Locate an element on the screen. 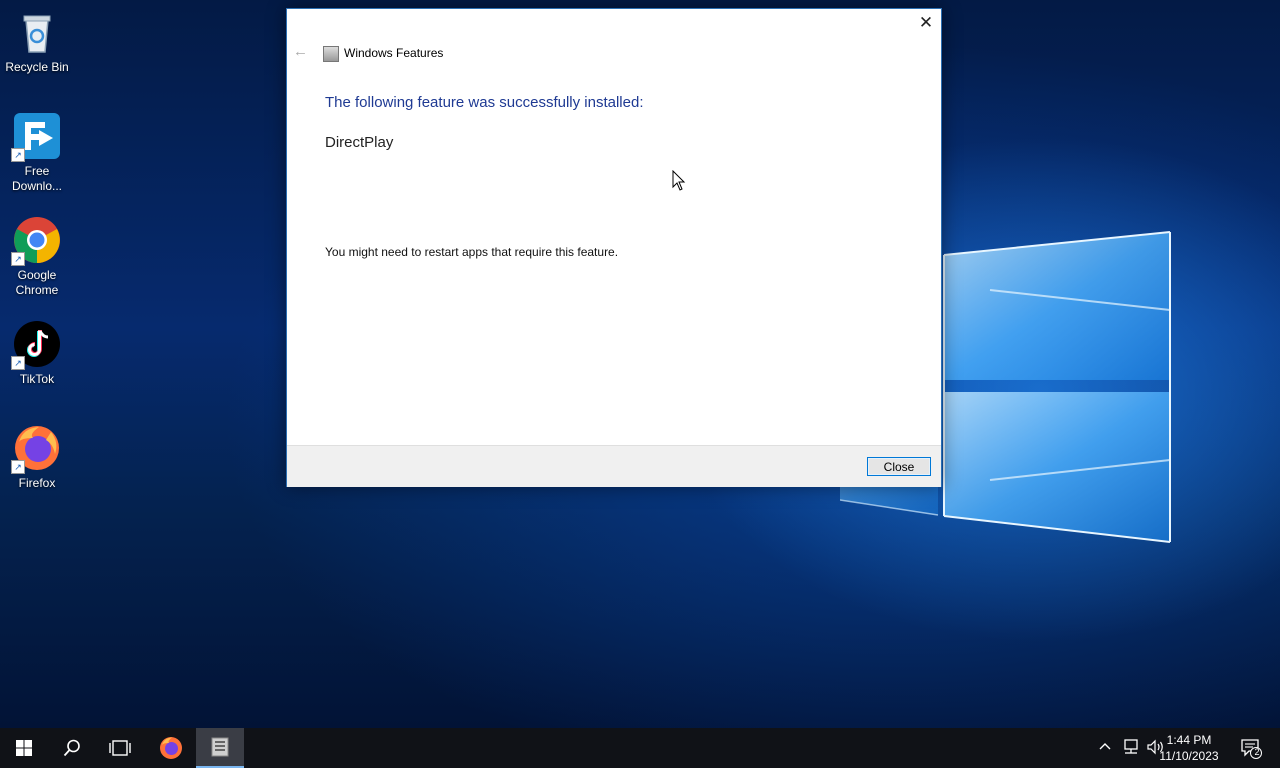  search-icon is located at coordinates (71, 748).